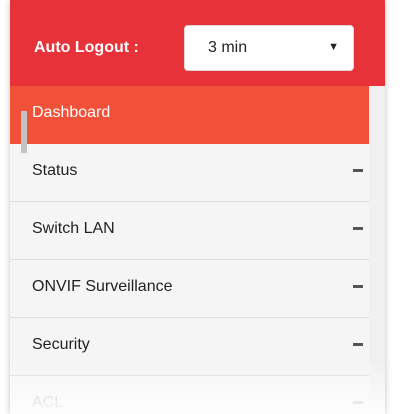 Image resolution: width=405 pixels, height=414 pixels. What do you see at coordinates (189, 231) in the screenshot?
I see `sidebar-item-switch-lan: Switch LAN ▬` at bounding box center [189, 231].